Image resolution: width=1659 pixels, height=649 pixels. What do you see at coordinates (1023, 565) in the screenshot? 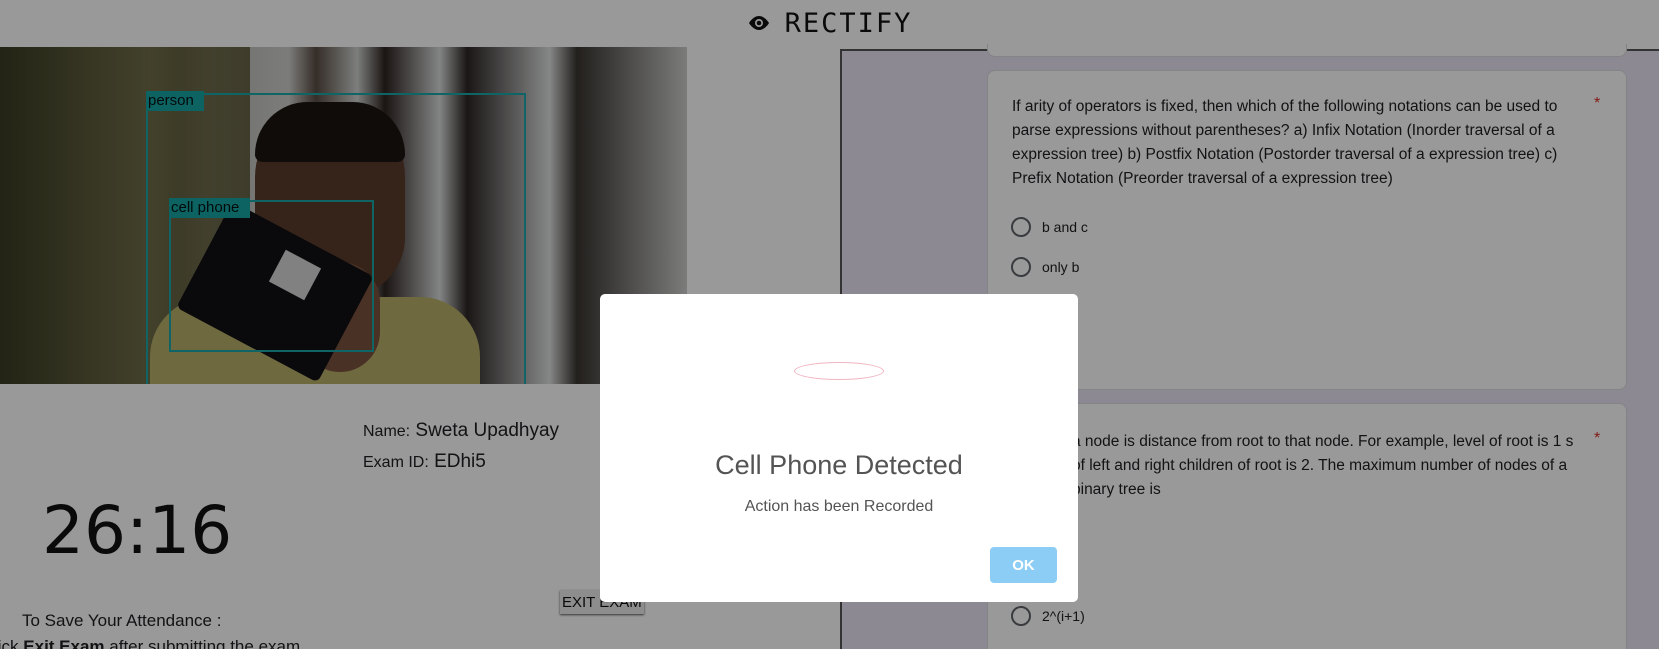
I see `ok-button: OK` at bounding box center [1023, 565].